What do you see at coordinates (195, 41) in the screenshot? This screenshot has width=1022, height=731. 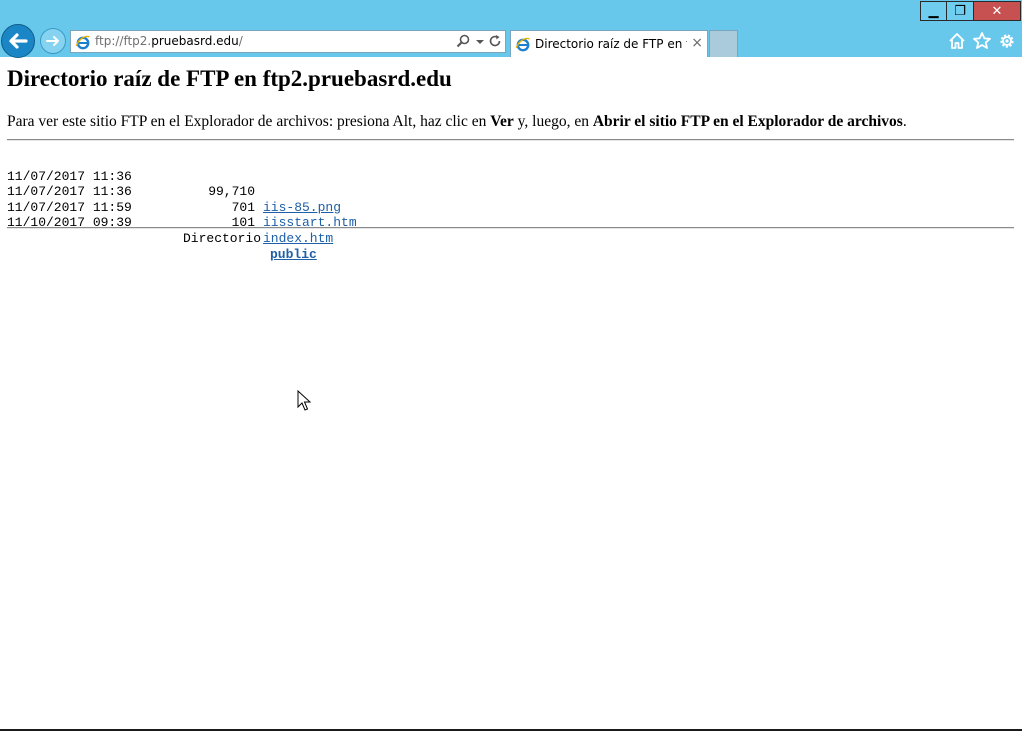 I see `address-url-domain: pruebasrd.edu` at bounding box center [195, 41].